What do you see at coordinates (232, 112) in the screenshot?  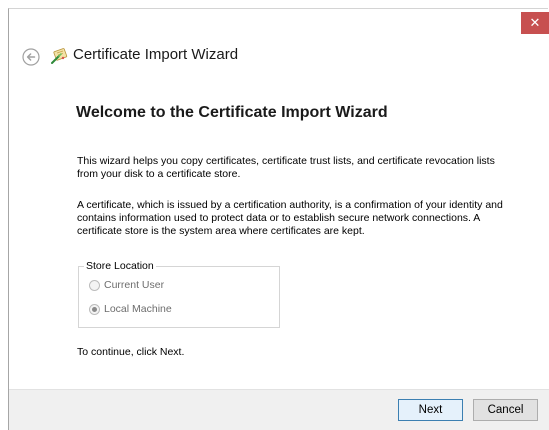 I see `page-heading: Welcome to the Certificate Import Wizard` at bounding box center [232, 112].